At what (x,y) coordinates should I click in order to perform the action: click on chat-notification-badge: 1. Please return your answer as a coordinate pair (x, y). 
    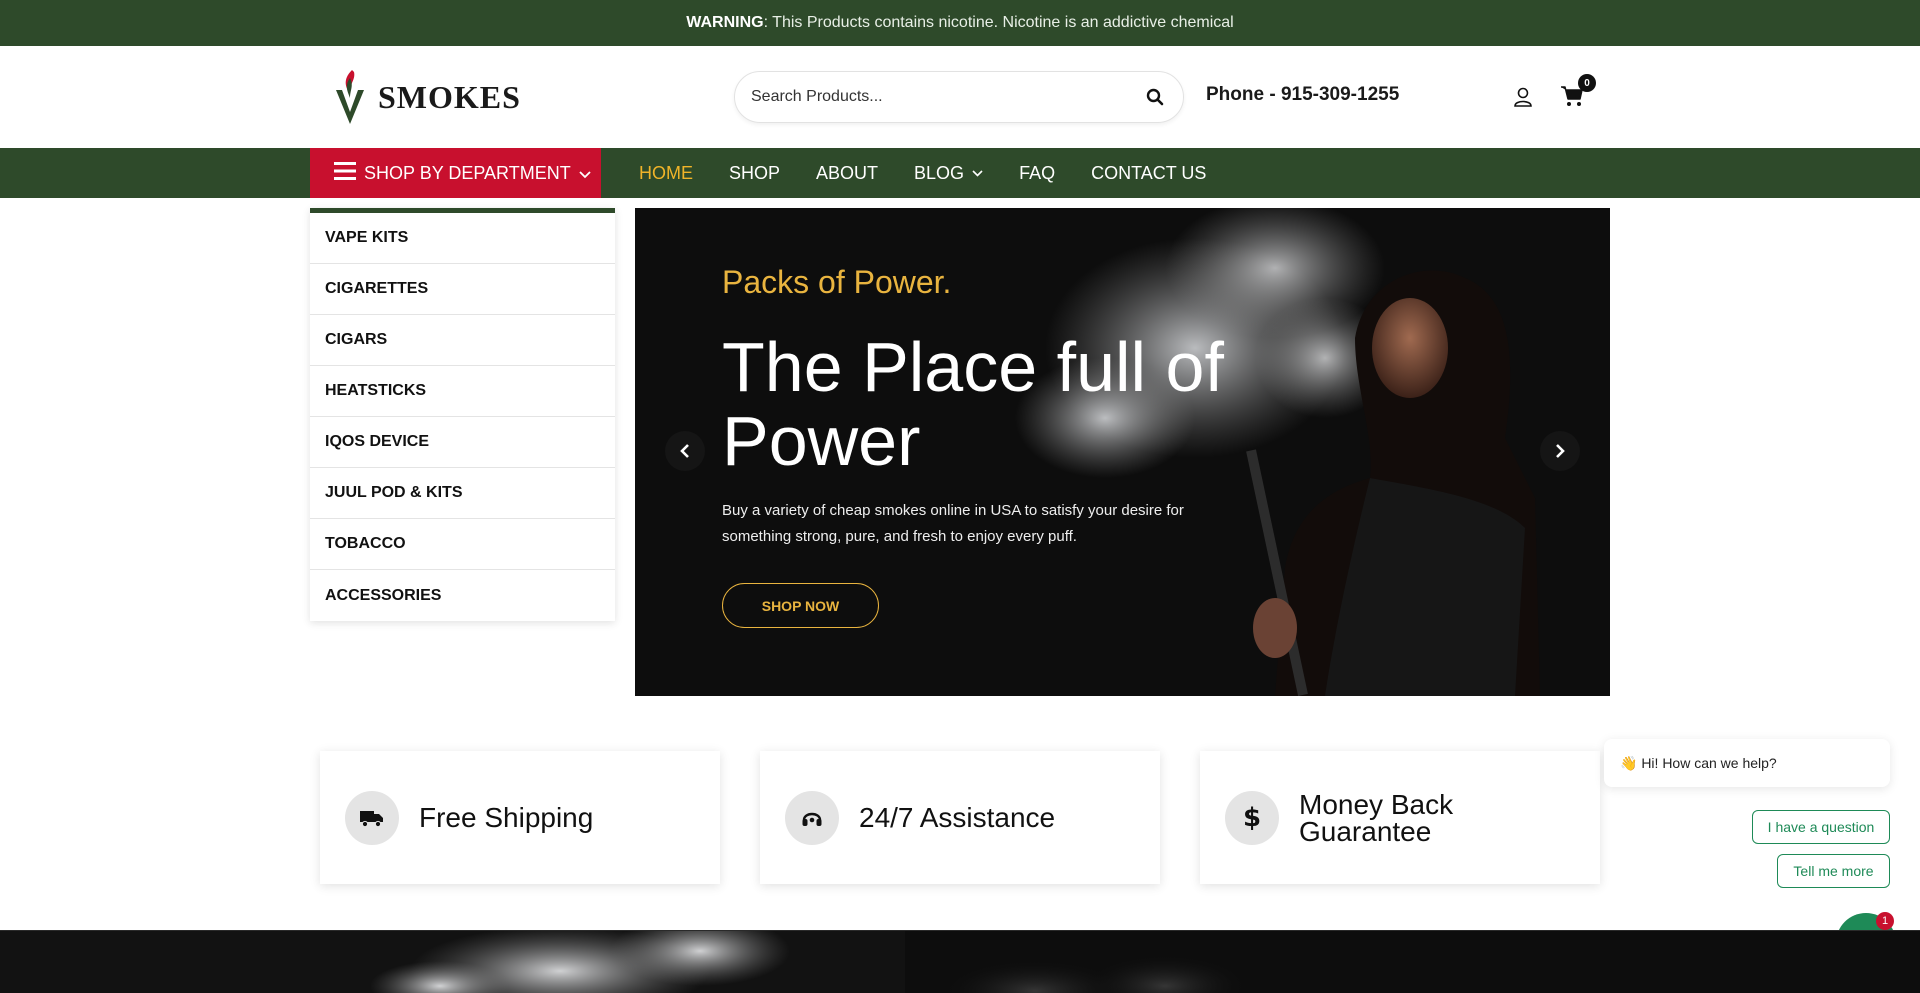
    Looking at the image, I should click on (1885, 921).